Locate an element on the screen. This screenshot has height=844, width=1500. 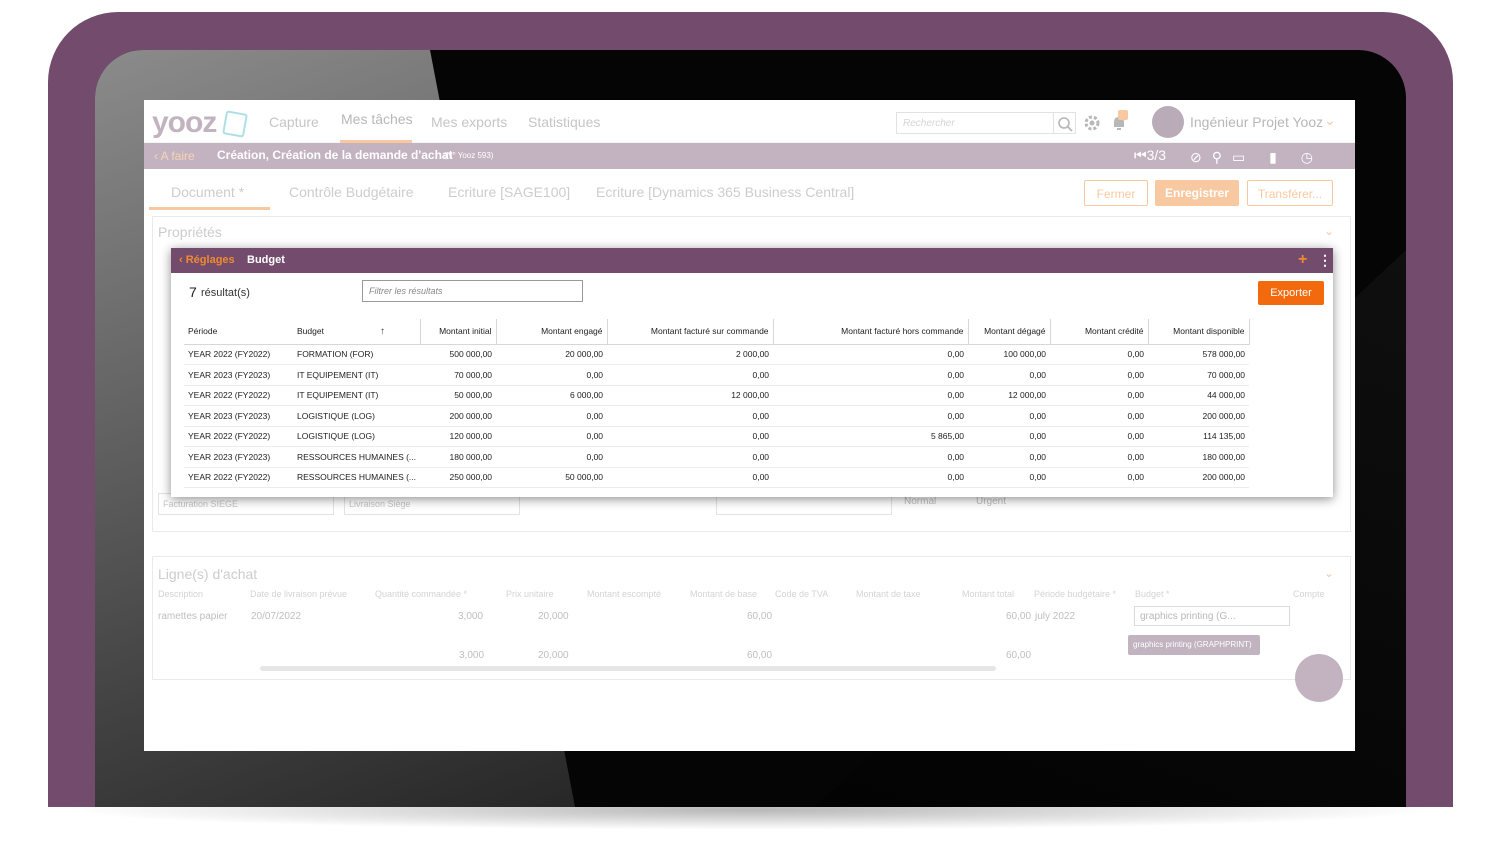
nav-mes-exports: Mes exports is located at coordinates (469, 122).